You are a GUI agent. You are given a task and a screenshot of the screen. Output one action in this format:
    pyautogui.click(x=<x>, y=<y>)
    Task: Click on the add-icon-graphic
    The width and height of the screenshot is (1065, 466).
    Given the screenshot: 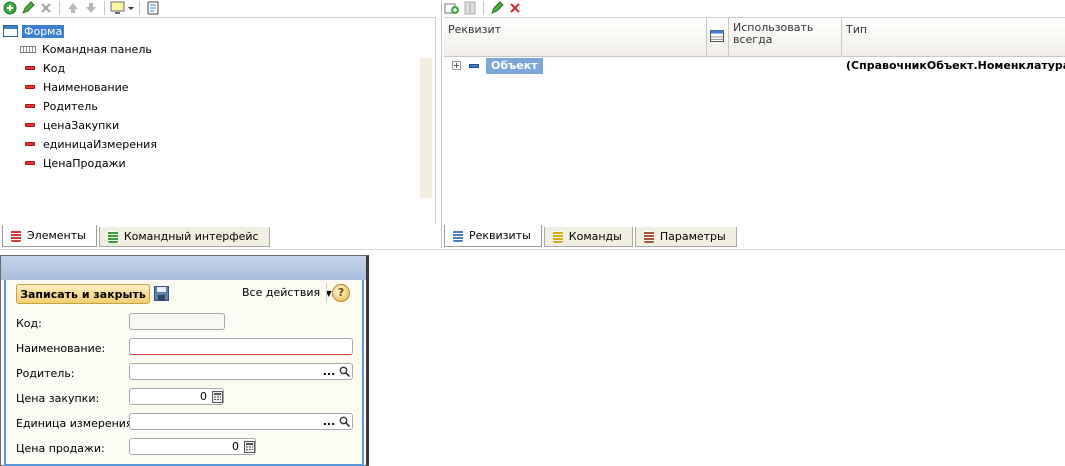 What is the action you would take?
    pyautogui.click(x=10, y=8)
    